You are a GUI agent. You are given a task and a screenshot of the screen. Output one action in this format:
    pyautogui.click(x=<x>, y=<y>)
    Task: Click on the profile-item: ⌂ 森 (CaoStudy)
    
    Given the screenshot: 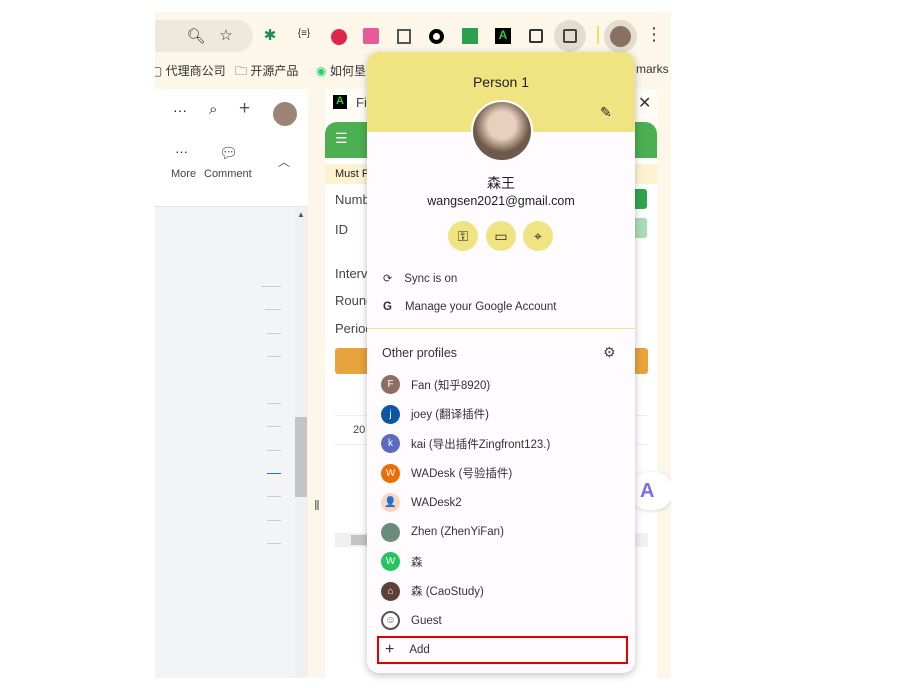 What is the action you would take?
    pyautogui.click(x=501, y=591)
    